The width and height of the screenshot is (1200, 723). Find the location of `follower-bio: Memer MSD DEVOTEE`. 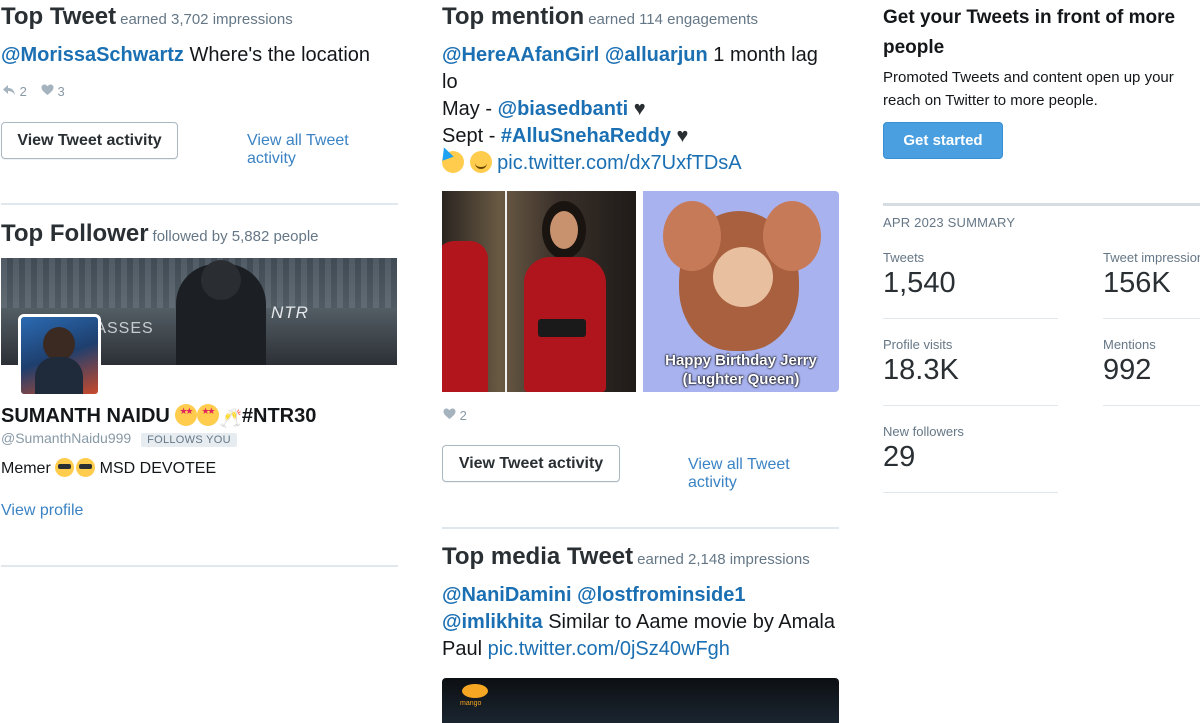

follower-bio: Memer MSD DEVOTEE is located at coordinates (108, 468).